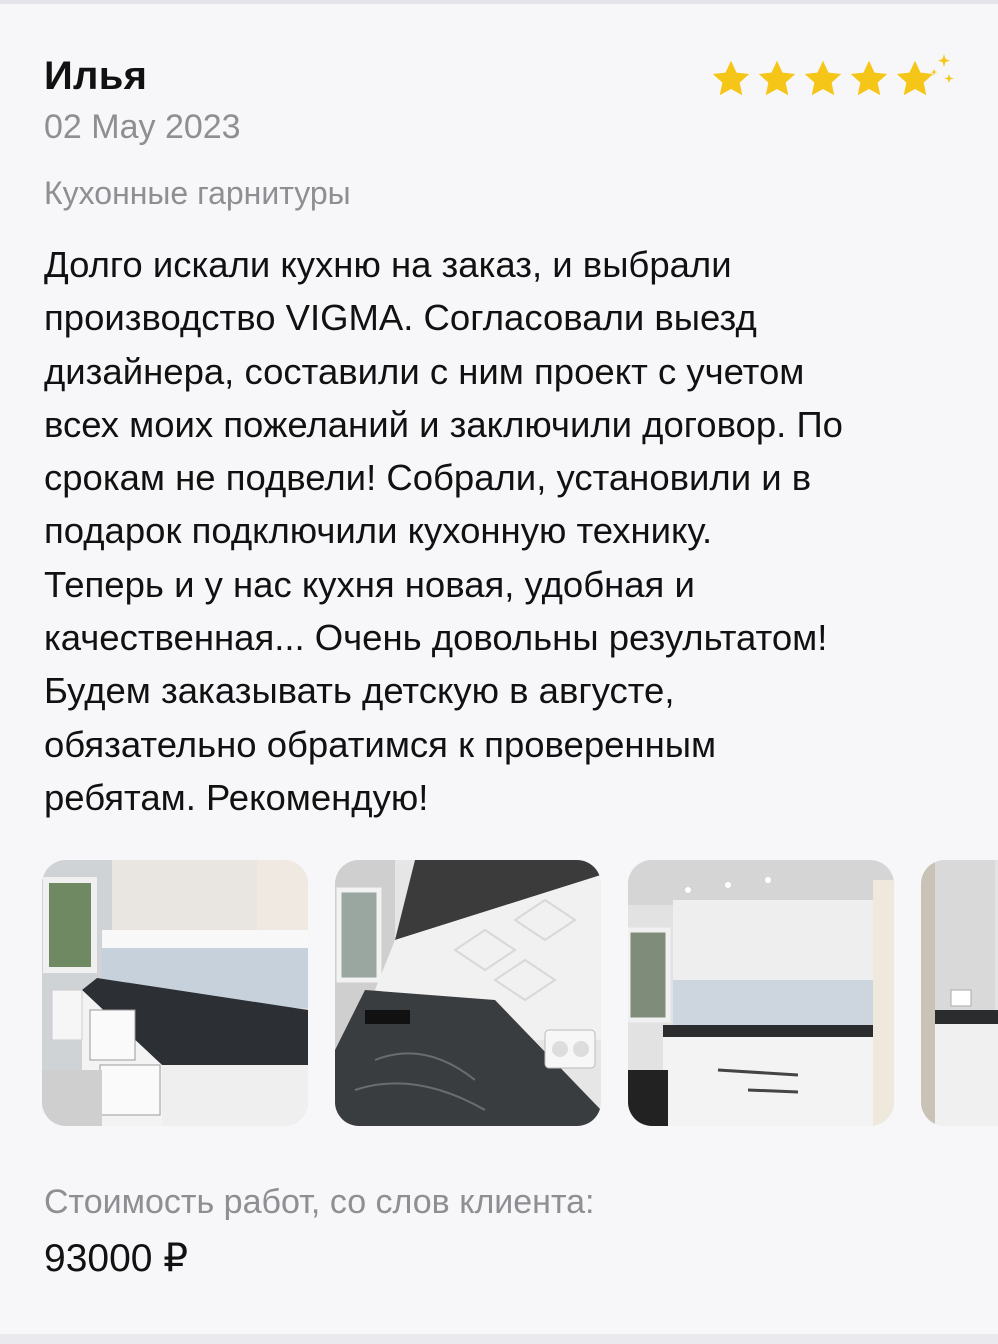 This screenshot has width=998, height=1344. What do you see at coordinates (499, 1339) in the screenshot?
I see `bottom-divider` at bounding box center [499, 1339].